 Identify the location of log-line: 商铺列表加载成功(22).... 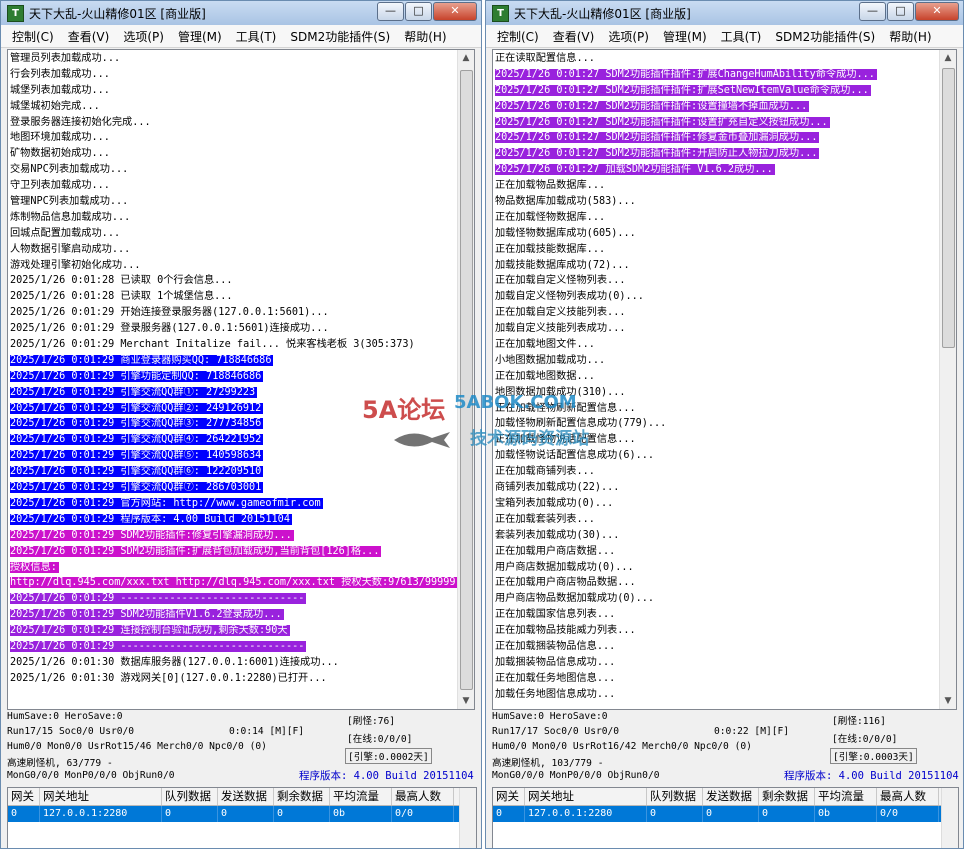
(716, 488).